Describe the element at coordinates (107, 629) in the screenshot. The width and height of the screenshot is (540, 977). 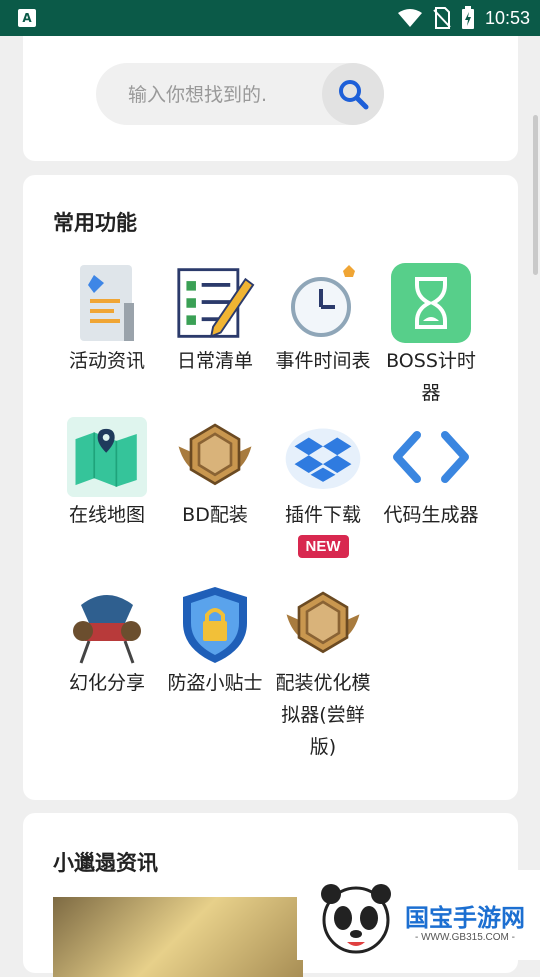
I see `armor-icon` at that location.